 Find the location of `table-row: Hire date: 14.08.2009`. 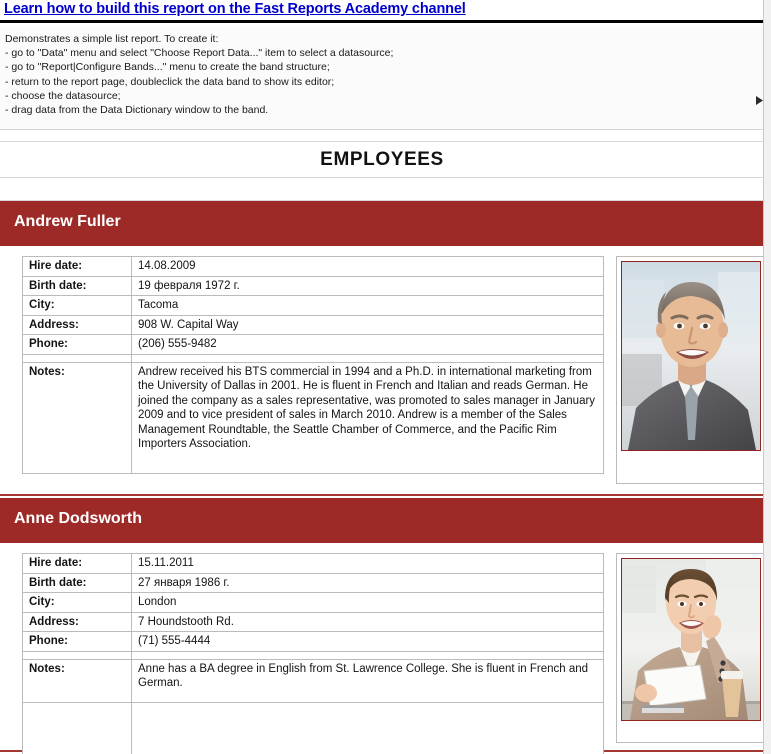

table-row: Hire date: 14.08.2009 is located at coordinates (313, 266).